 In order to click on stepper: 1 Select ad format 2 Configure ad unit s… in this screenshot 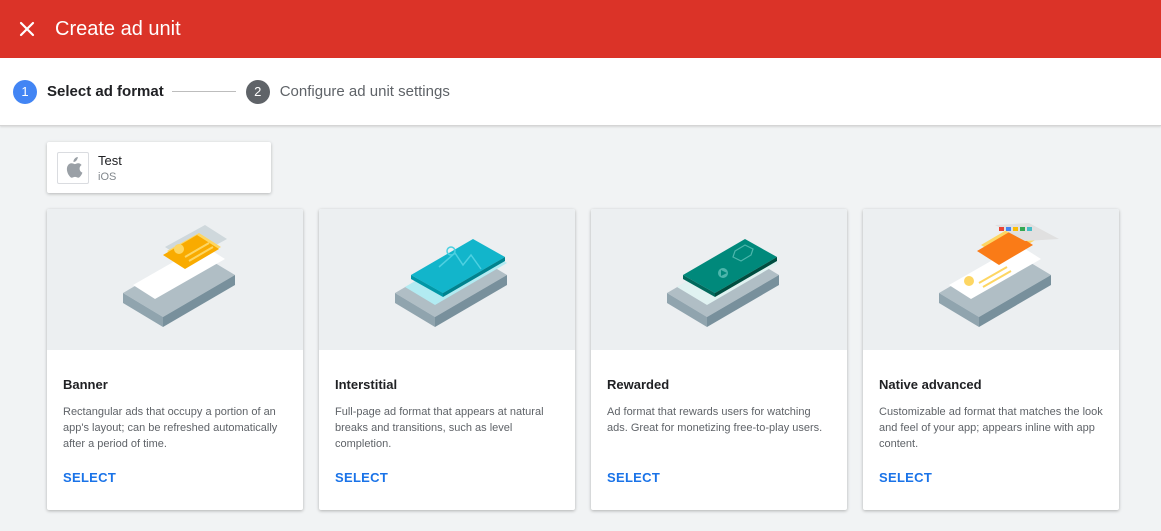, I will do `click(580, 92)`.